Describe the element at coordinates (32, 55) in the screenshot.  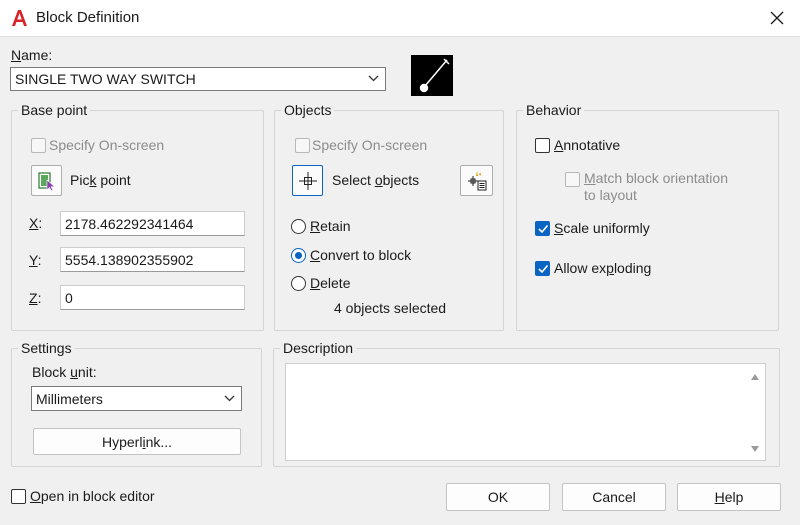
I see `name-label: Name:` at that location.